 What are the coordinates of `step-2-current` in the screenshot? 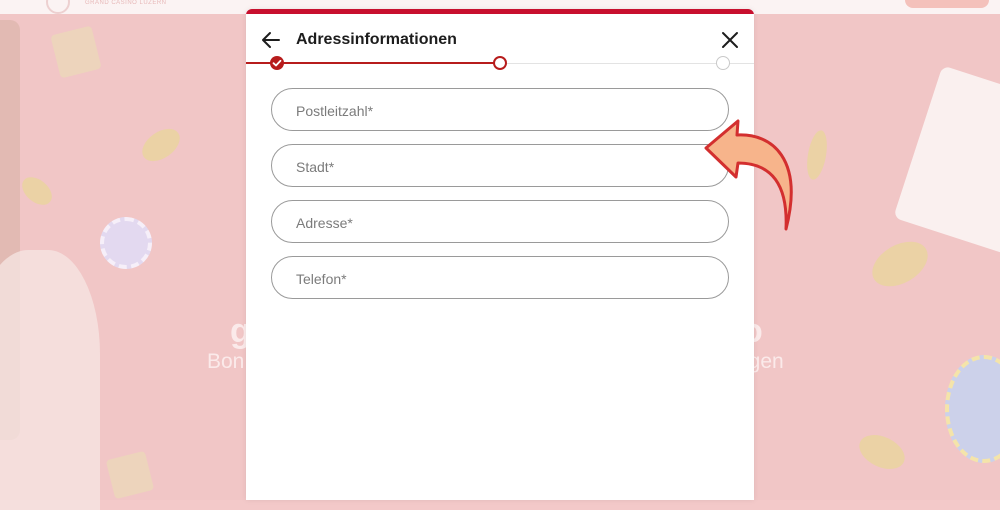 It's located at (500, 63).